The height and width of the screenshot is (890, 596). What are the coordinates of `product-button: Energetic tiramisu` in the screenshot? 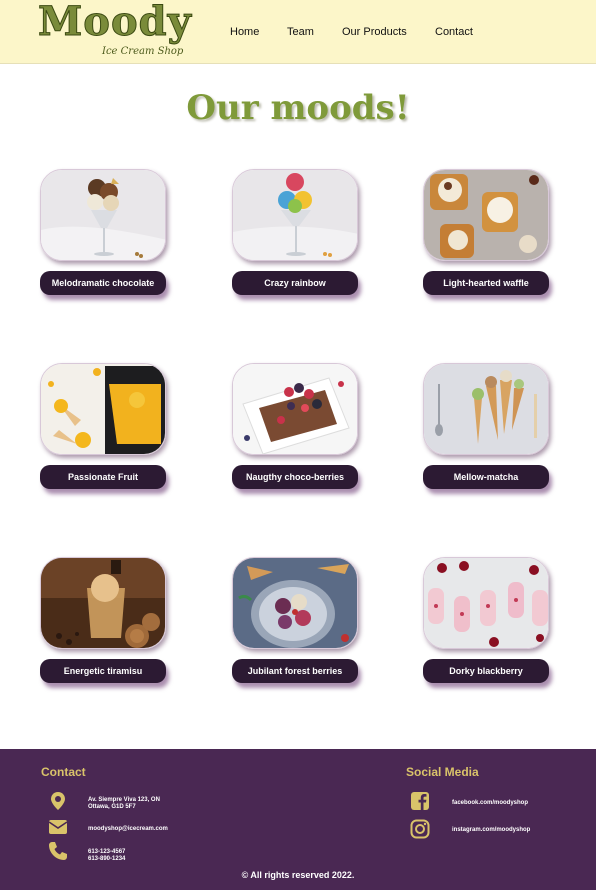 It's located at (103, 671).